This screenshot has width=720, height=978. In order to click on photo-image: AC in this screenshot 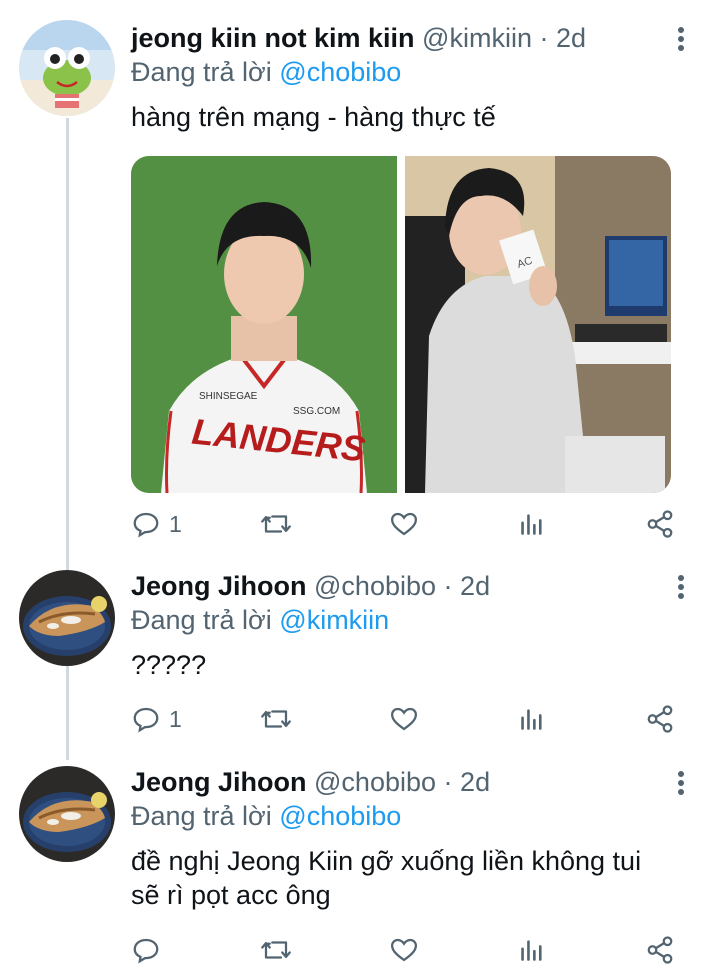, I will do `click(538, 324)`.